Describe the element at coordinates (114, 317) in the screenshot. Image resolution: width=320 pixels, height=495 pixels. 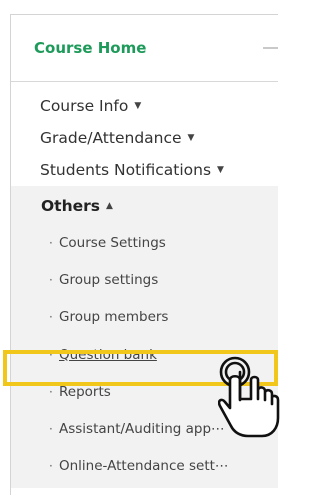
I see `sidebar-subitem-label: Group members` at that location.